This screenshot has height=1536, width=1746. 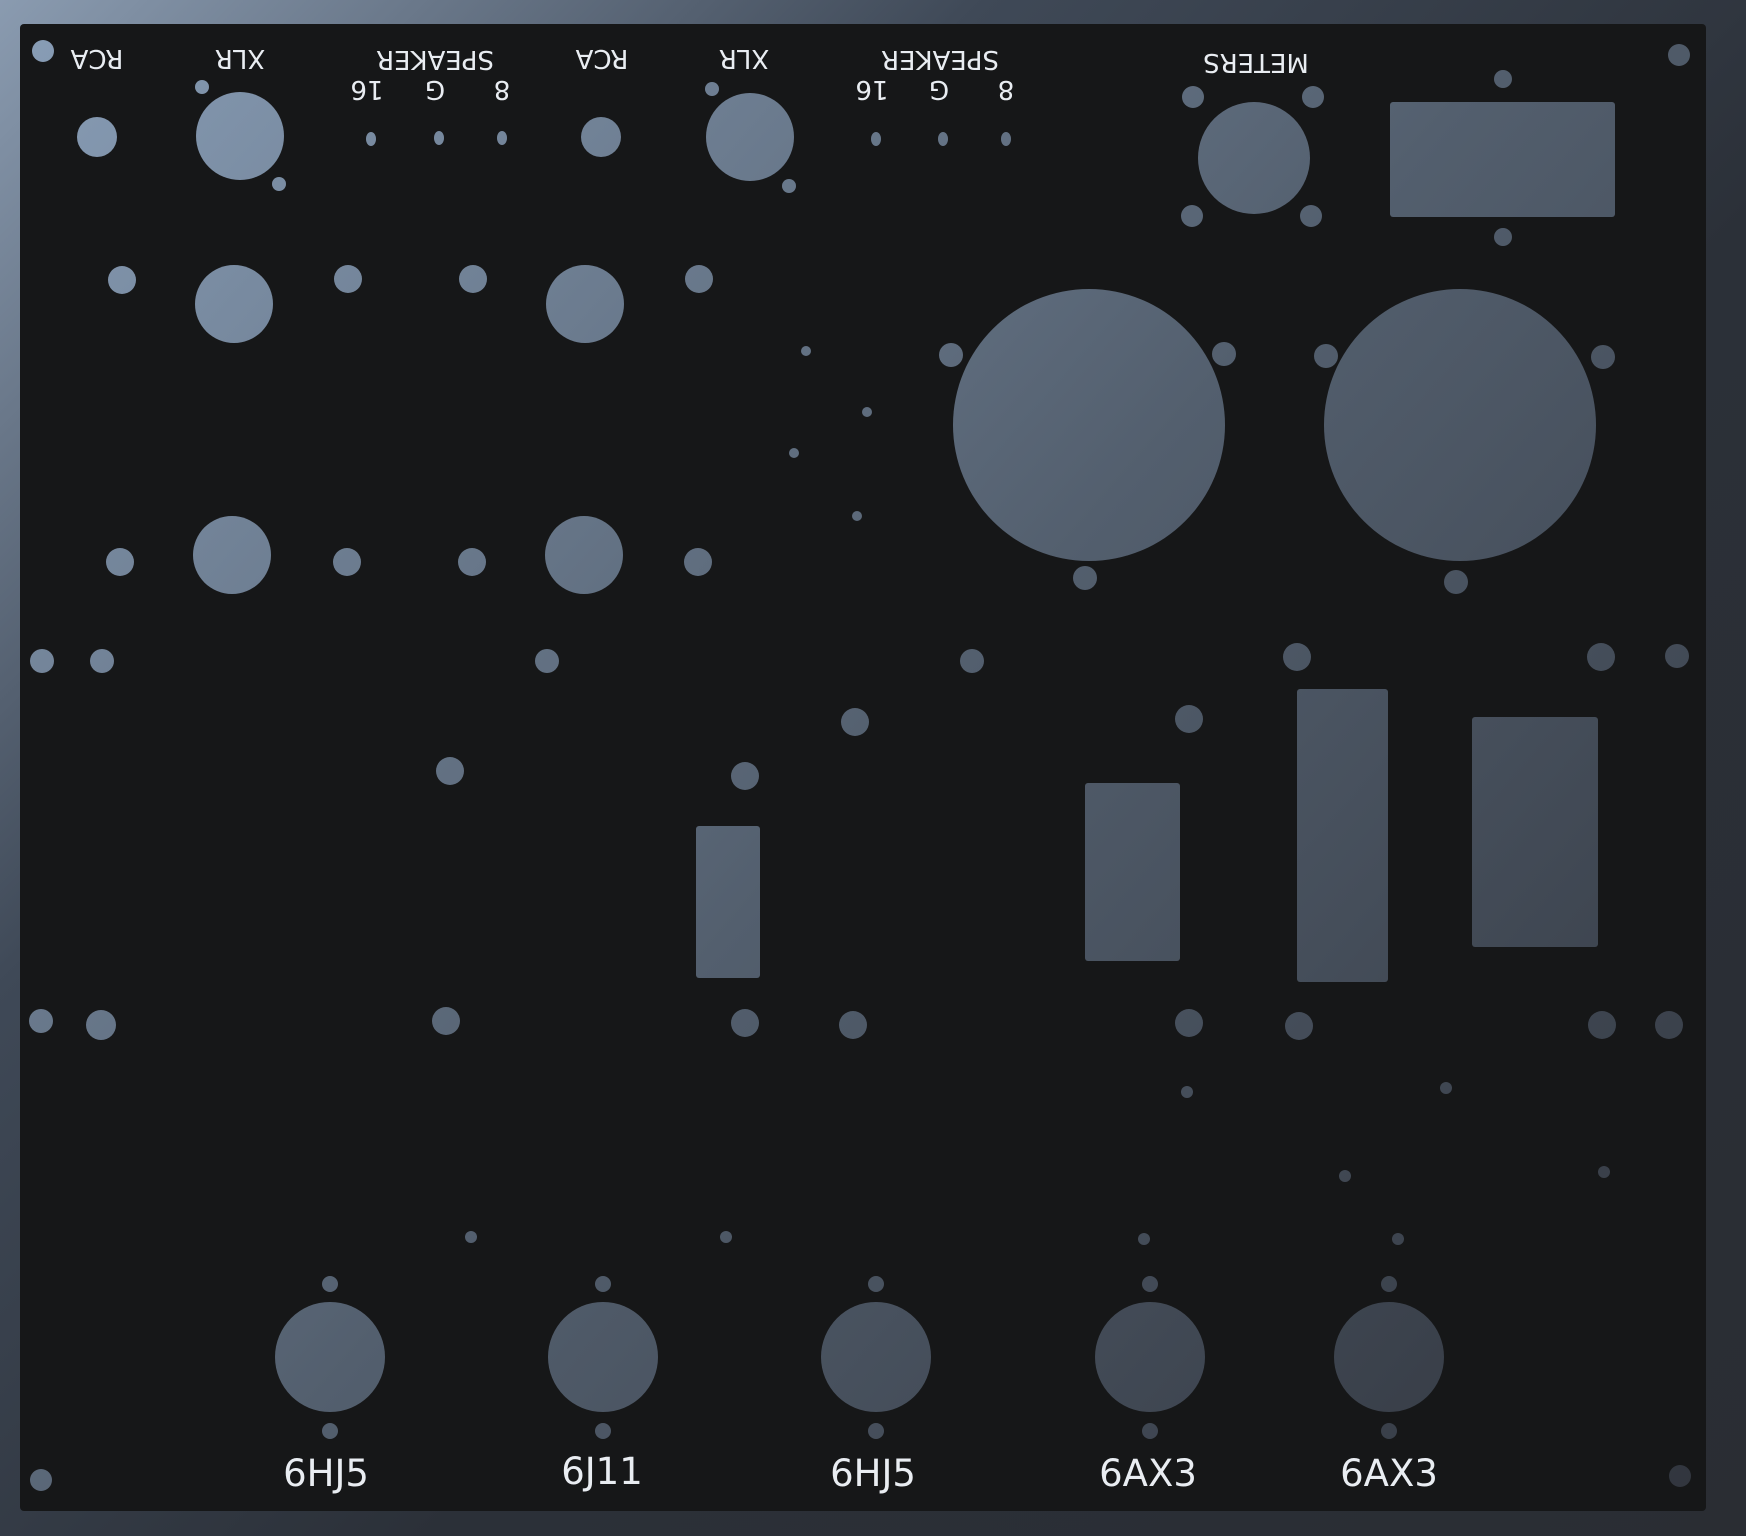 I want to click on label-tap-8-left: 8, so click(x=502, y=89).